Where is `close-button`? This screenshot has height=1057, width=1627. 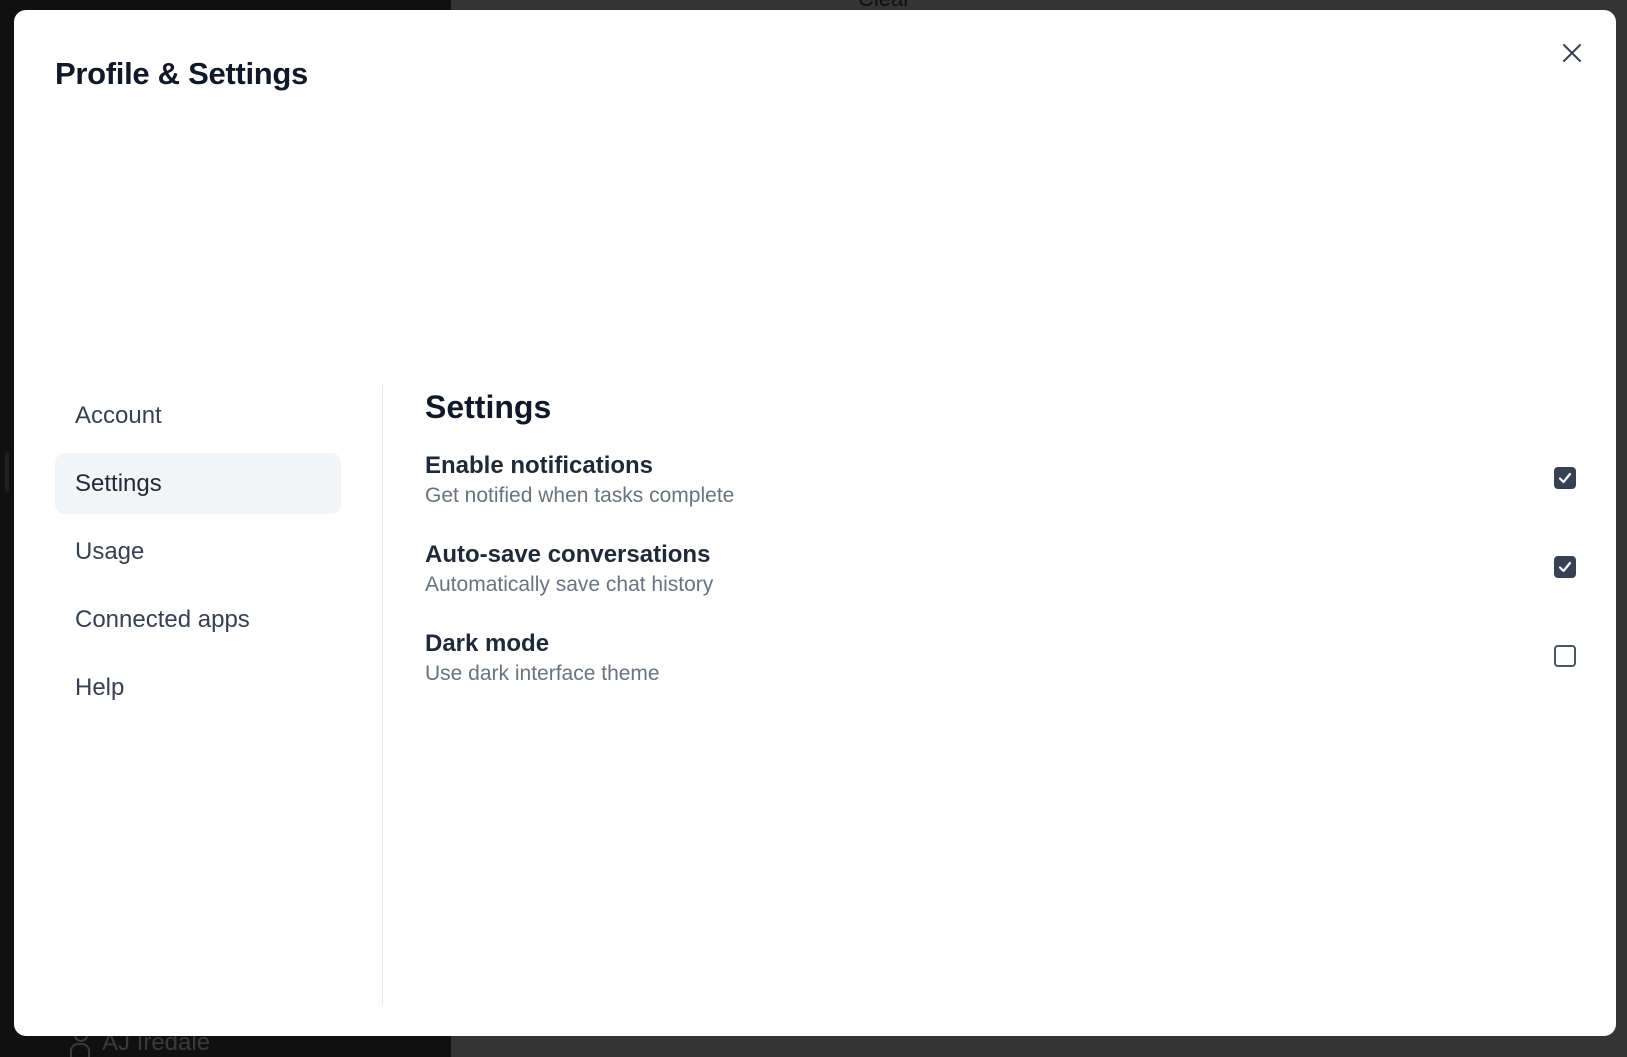 close-button is located at coordinates (1572, 53).